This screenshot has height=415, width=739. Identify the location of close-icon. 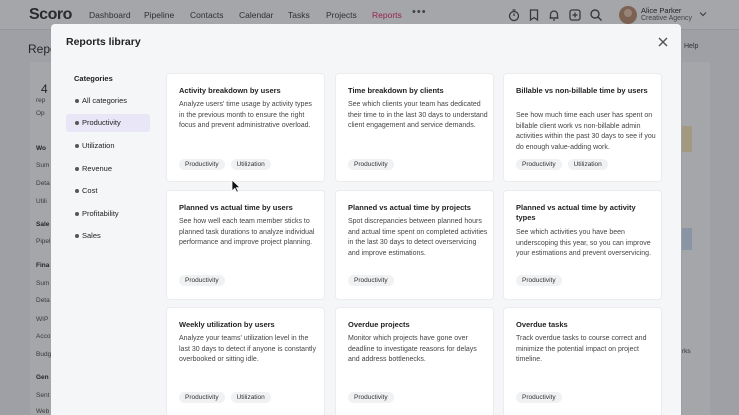
(663, 42).